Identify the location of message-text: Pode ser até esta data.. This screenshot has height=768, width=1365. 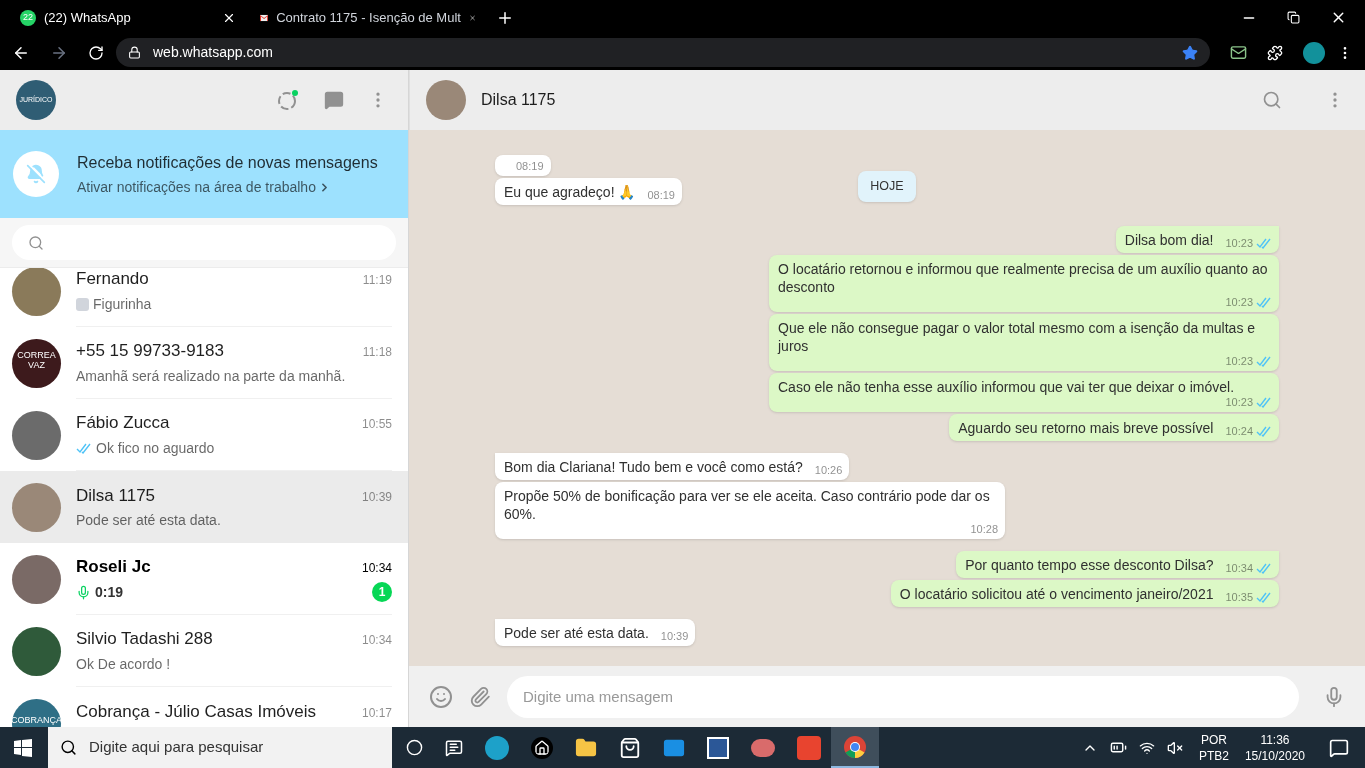
(576, 633).